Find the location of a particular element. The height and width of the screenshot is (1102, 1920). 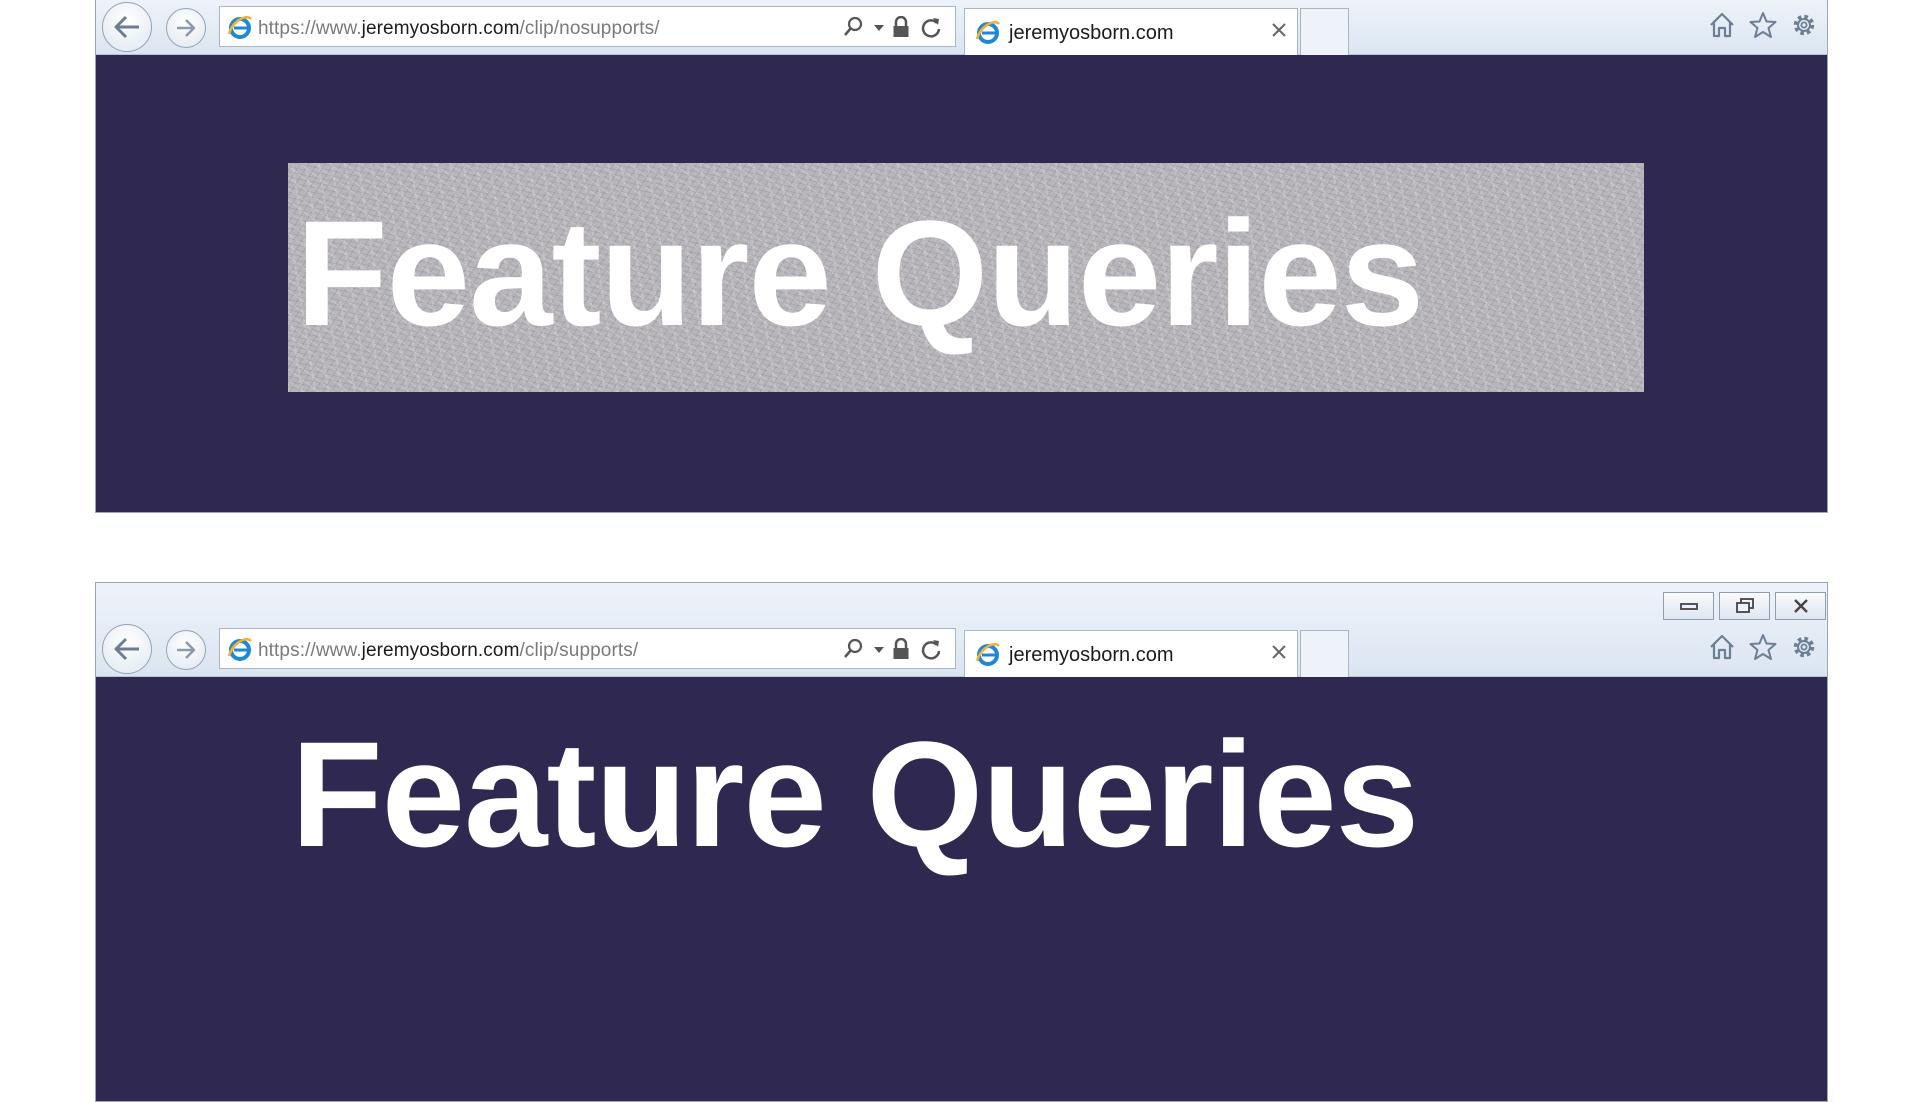

url-path: /clip/supports/ is located at coordinates (579, 650).